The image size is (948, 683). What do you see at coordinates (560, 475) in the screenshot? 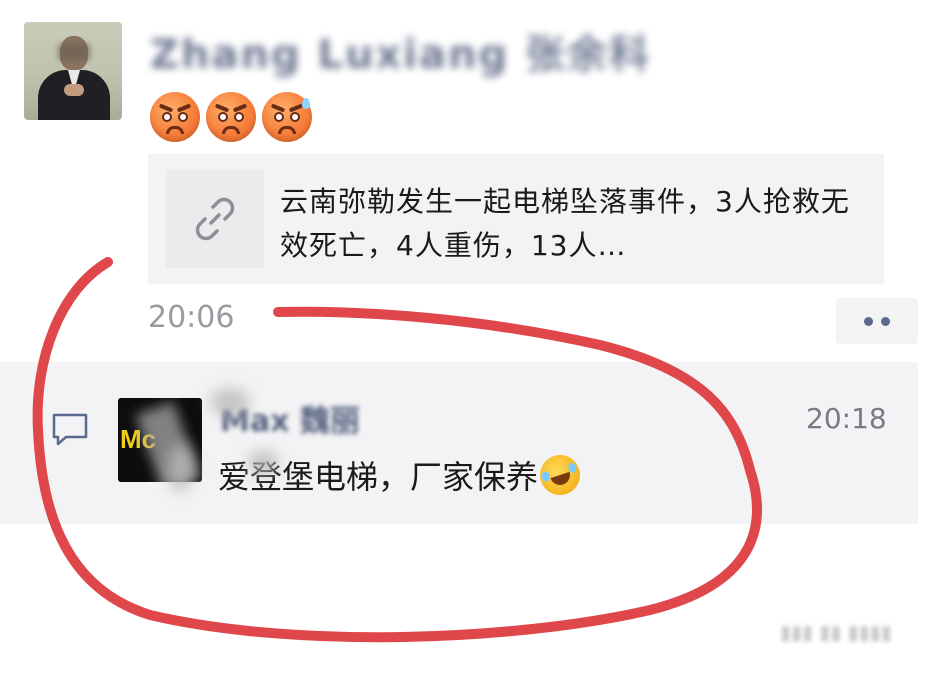
I see `face-with-tears-of-joy-emoji` at bounding box center [560, 475].